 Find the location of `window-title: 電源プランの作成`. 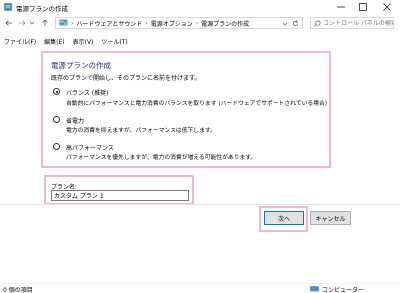

window-title: 電源プランの作成 is located at coordinates (42, 9).